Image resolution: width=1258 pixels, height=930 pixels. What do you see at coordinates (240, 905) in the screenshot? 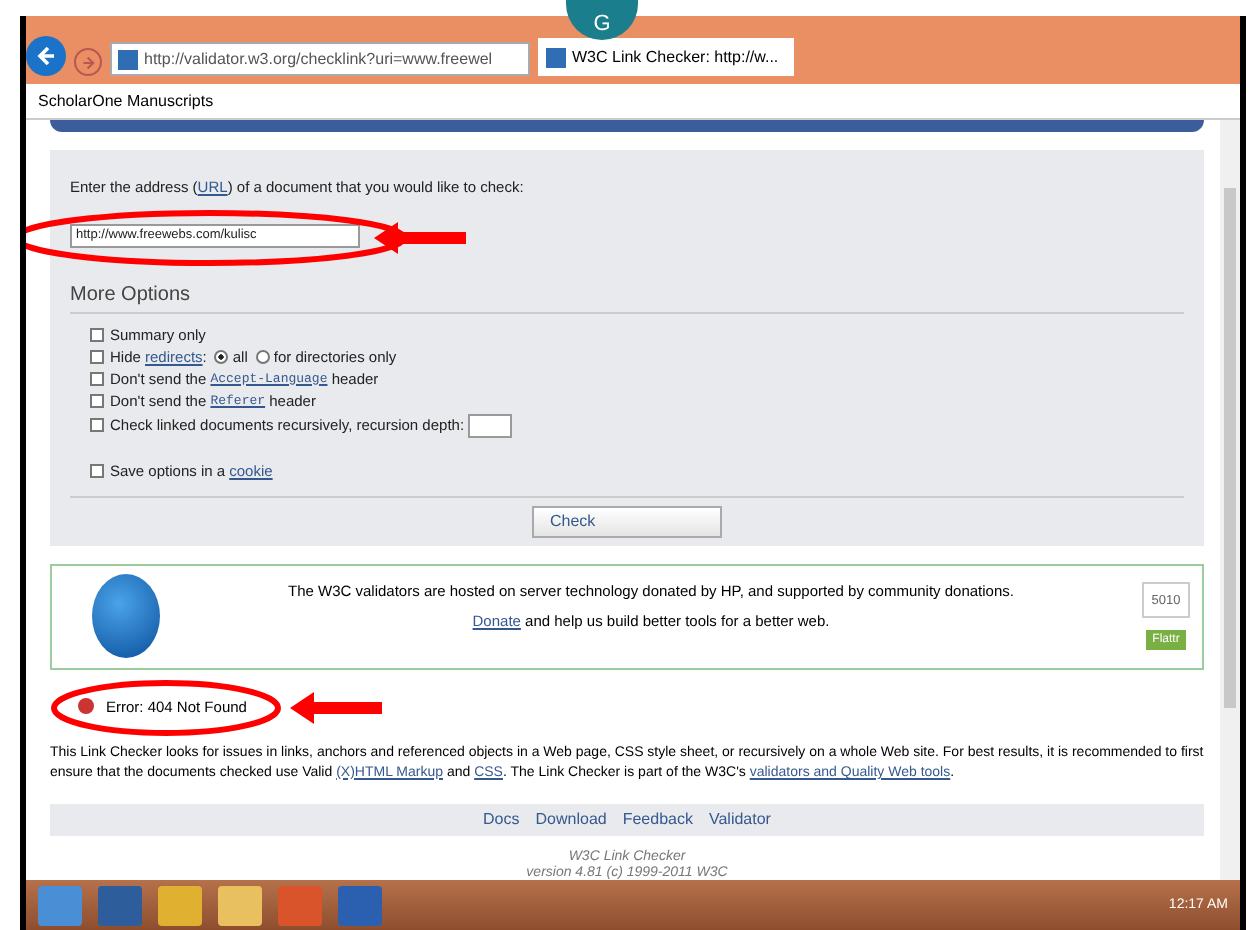
I see `taskbar-app-icon` at bounding box center [240, 905].